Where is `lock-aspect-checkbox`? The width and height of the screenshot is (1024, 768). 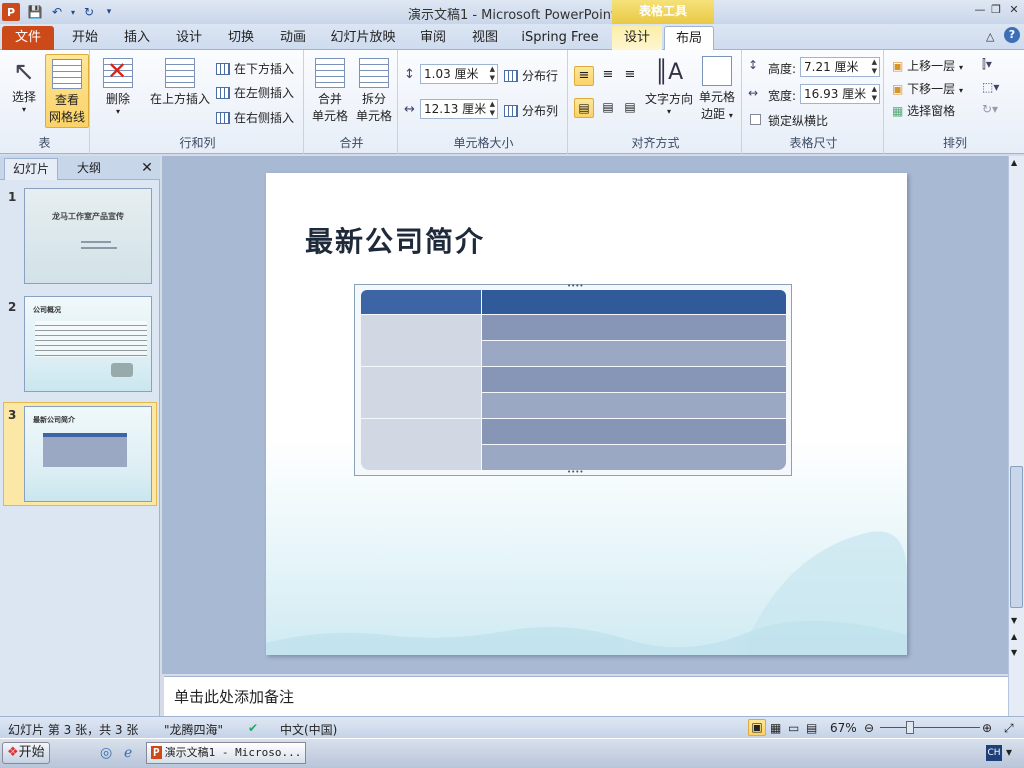 lock-aspect-checkbox is located at coordinates (755, 119).